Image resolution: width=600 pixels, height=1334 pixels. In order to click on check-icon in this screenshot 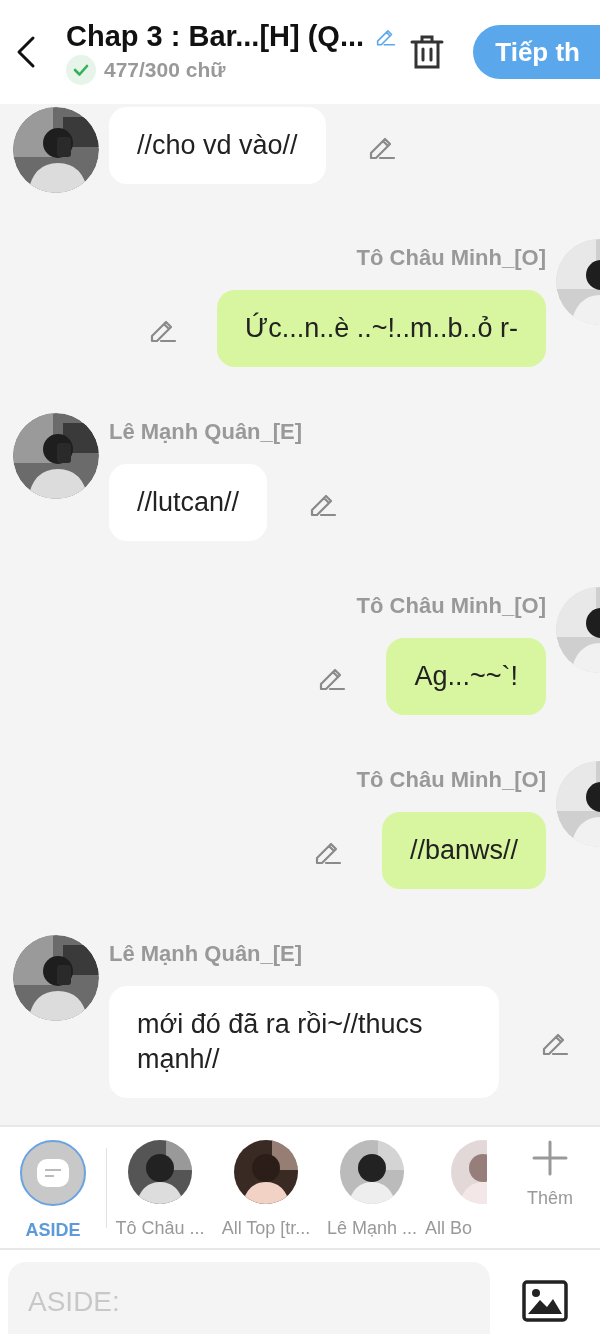, I will do `click(81, 70)`.